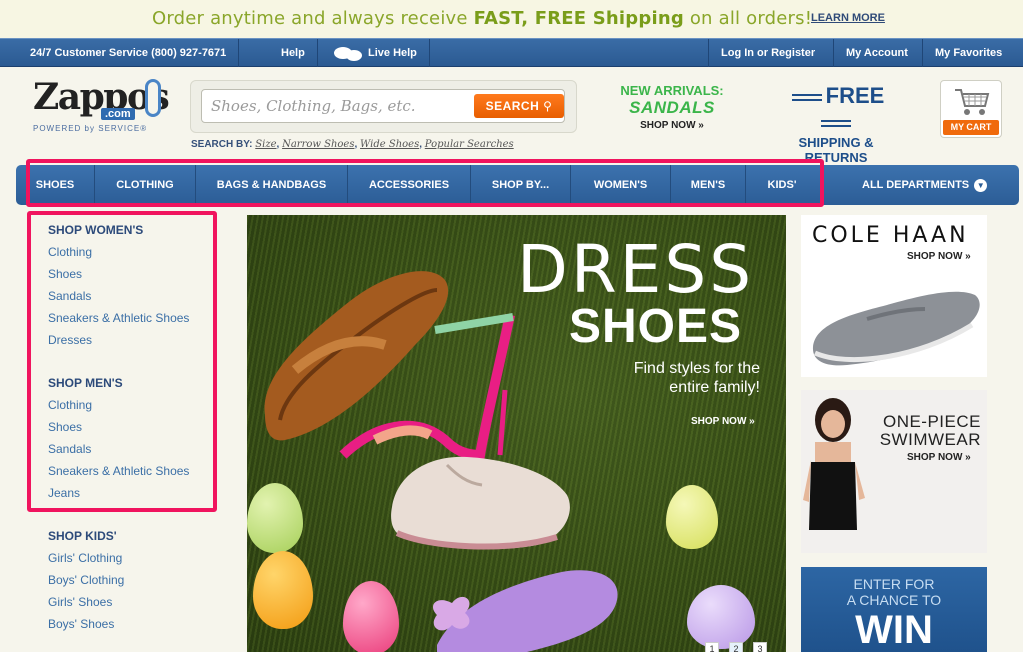  Describe the element at coordinates (129, 53) in the screenshot. I see `customer-service-text: 24/7 Customer Service (800) 927-7671` at that location.